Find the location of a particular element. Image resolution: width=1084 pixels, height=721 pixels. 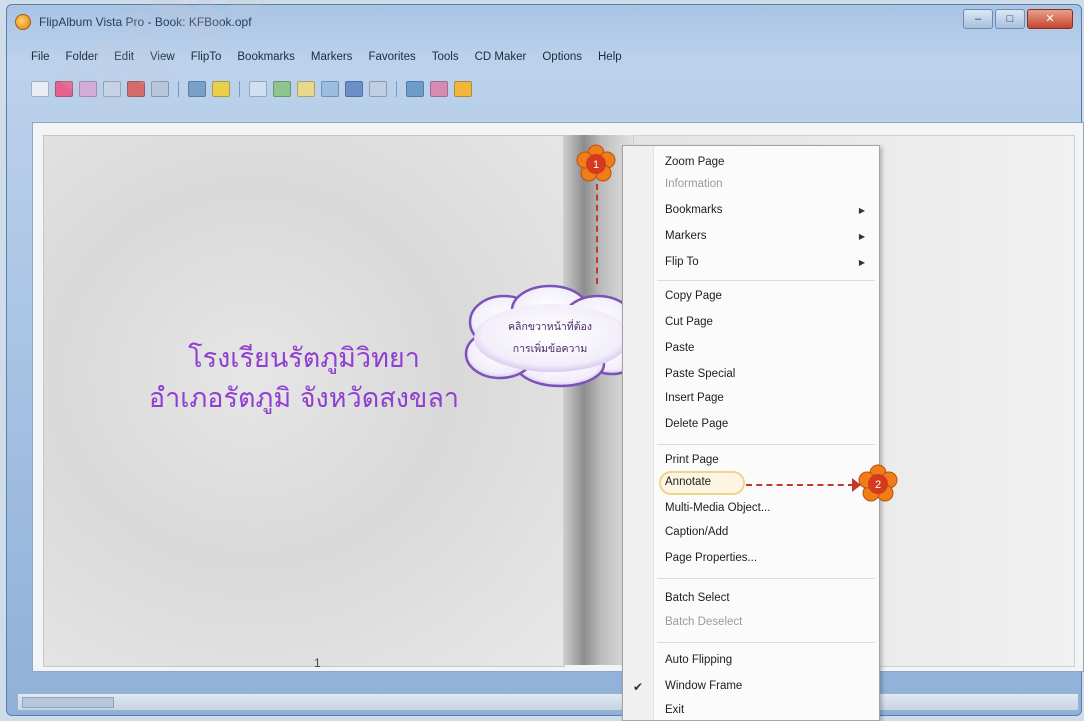

menu-item-exit: Exit is located at coordinates (674, 710).